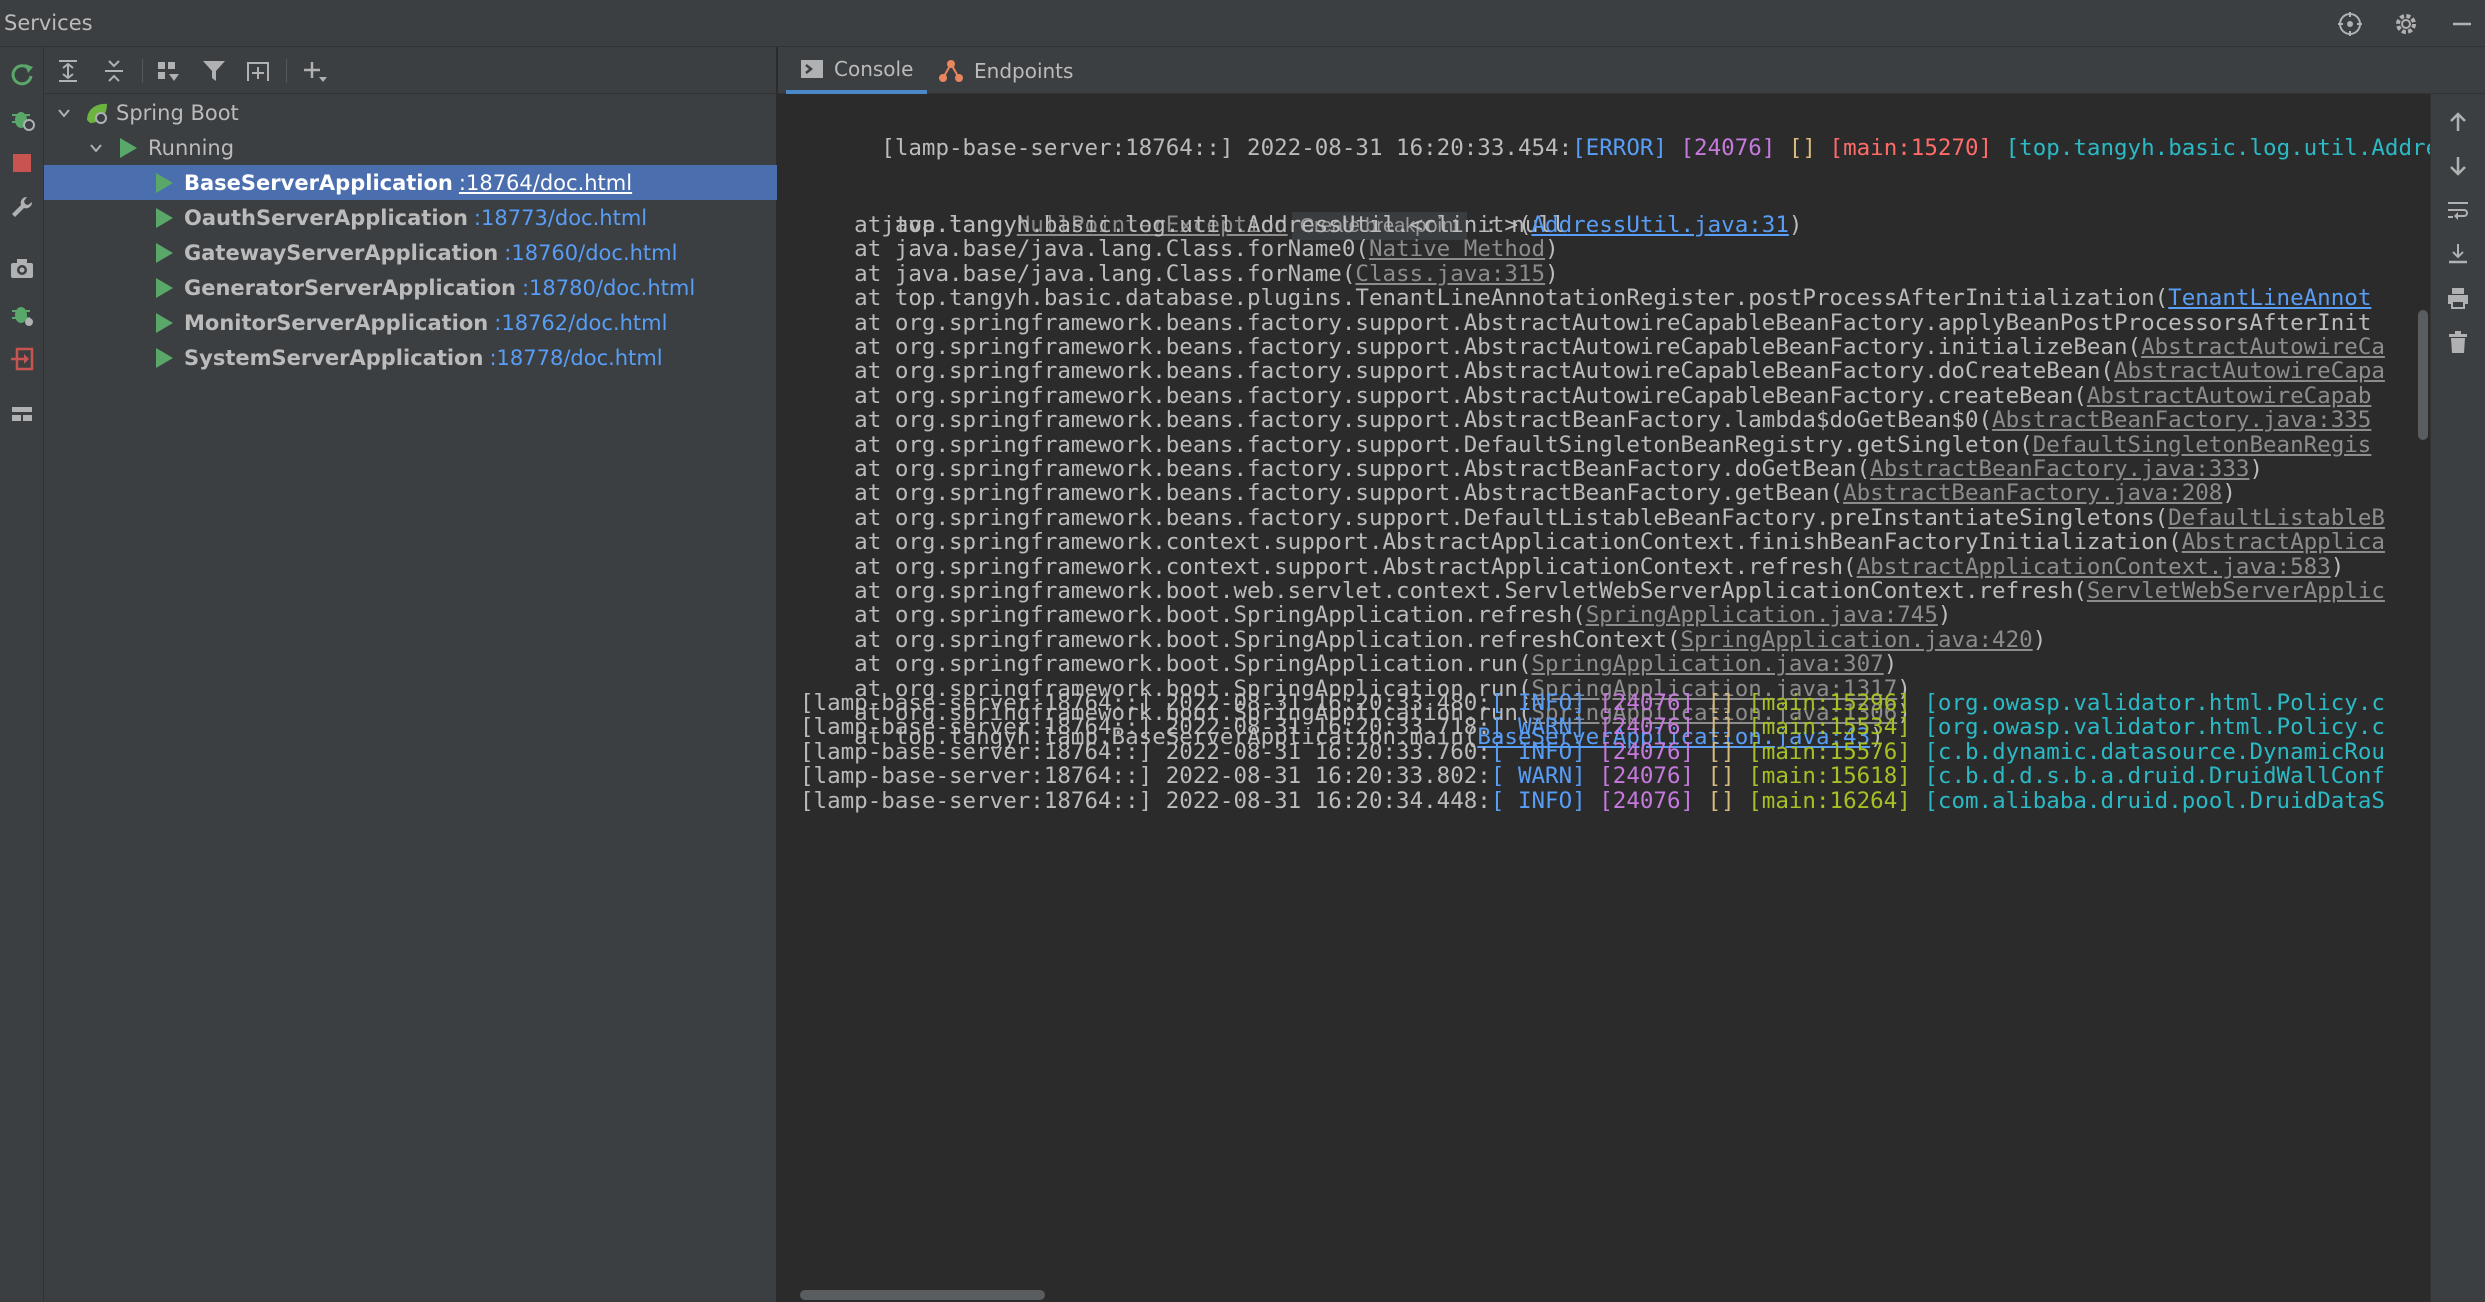  What do you see at coordinates (1660, 225) in the screenshot?
I see `source-link: AddressUtil.java:31` at bounding box center [1660, 225].